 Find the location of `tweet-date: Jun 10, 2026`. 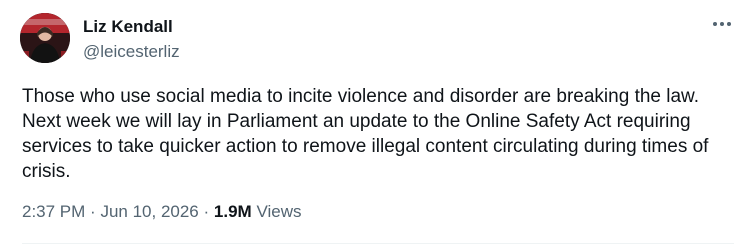

tweet-date: Jun 10, 2026 is located at coordinates (149, 211).